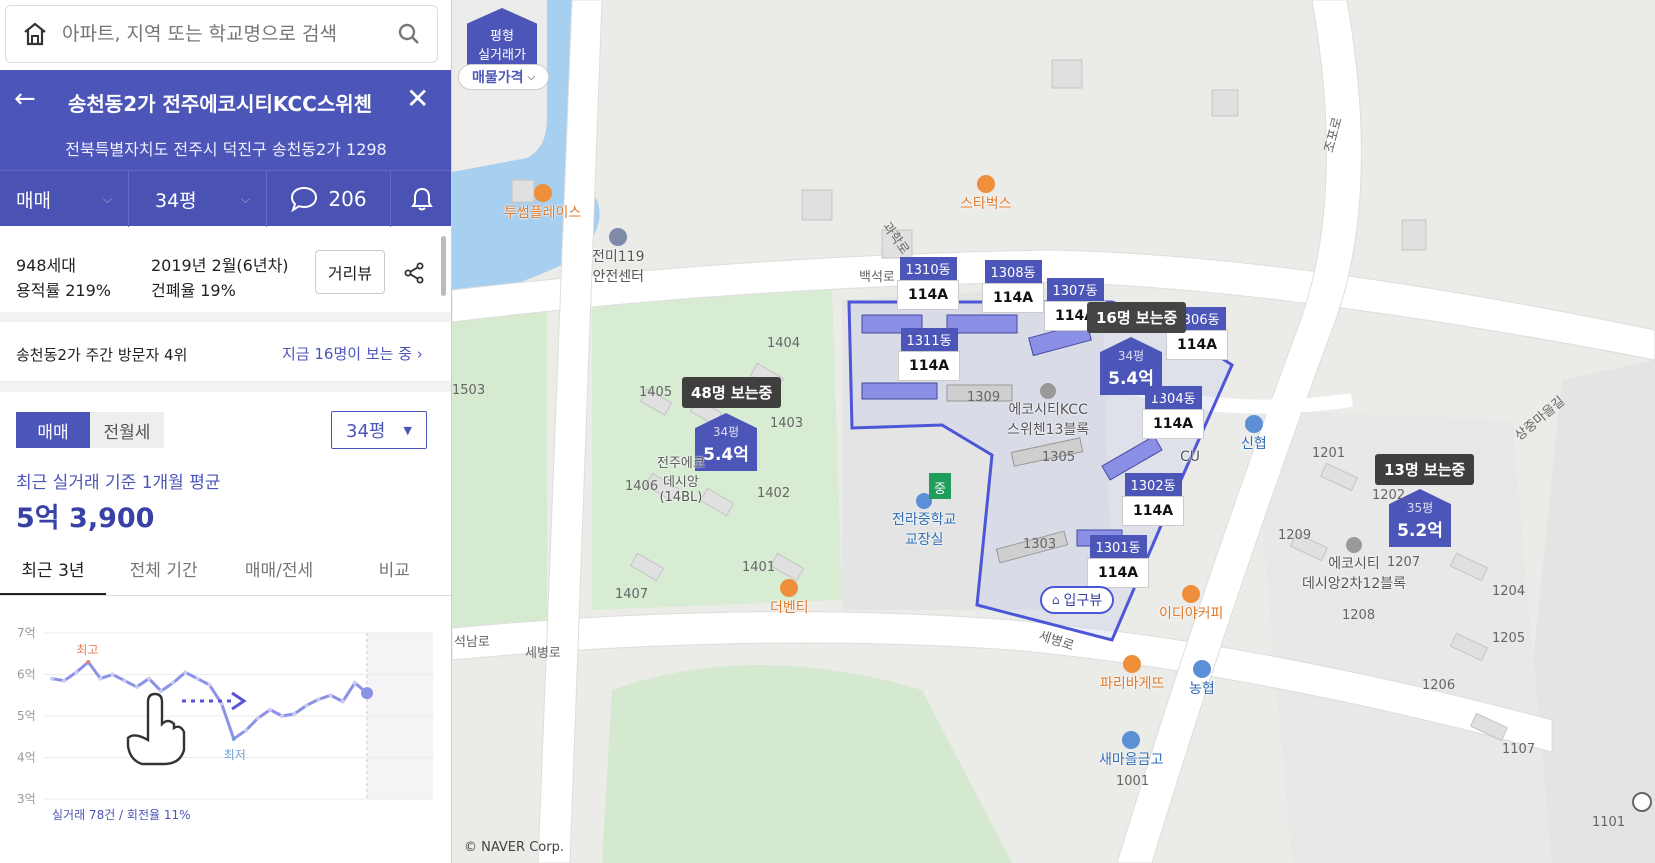 The height and width of the screenshot is (863, 1655). Describe the element at coordinates (225, 274) in the screenshot. I see `complex-info: 948세대 용적률 219% 2019년 2월(6년차) 건폐율 19% 거리뷰` at that location.